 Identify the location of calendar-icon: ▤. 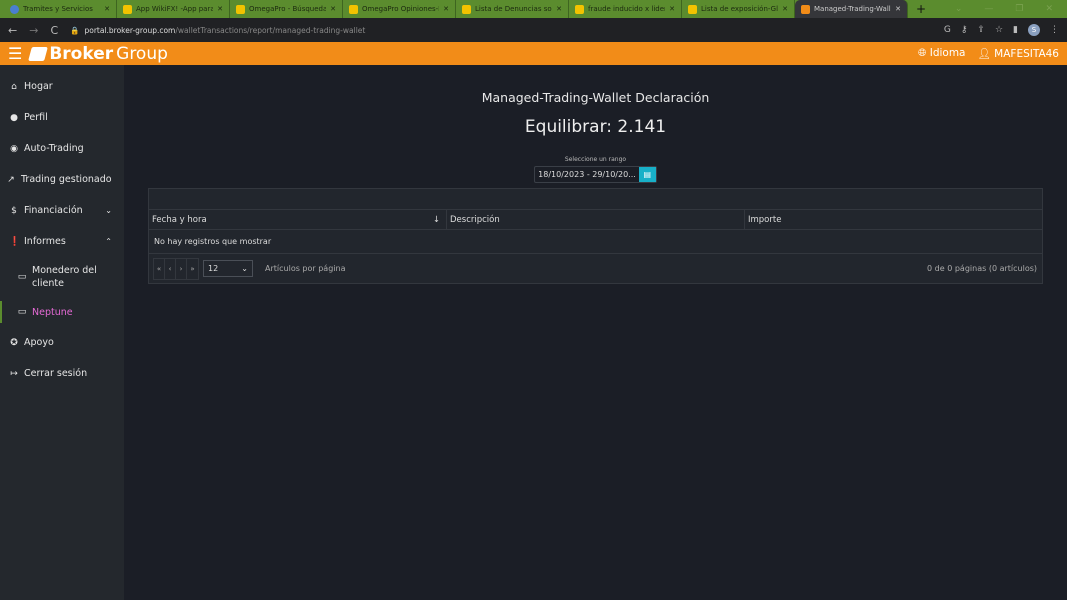
(647, 174).